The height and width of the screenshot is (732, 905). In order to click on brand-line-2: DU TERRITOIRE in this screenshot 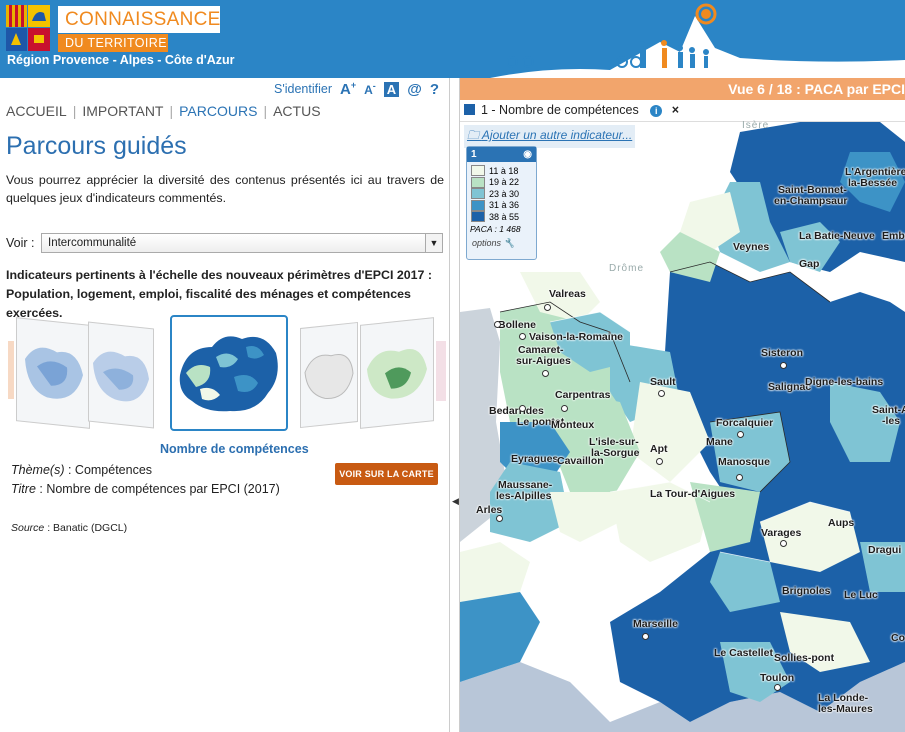, I will do `click(113, 43)`.